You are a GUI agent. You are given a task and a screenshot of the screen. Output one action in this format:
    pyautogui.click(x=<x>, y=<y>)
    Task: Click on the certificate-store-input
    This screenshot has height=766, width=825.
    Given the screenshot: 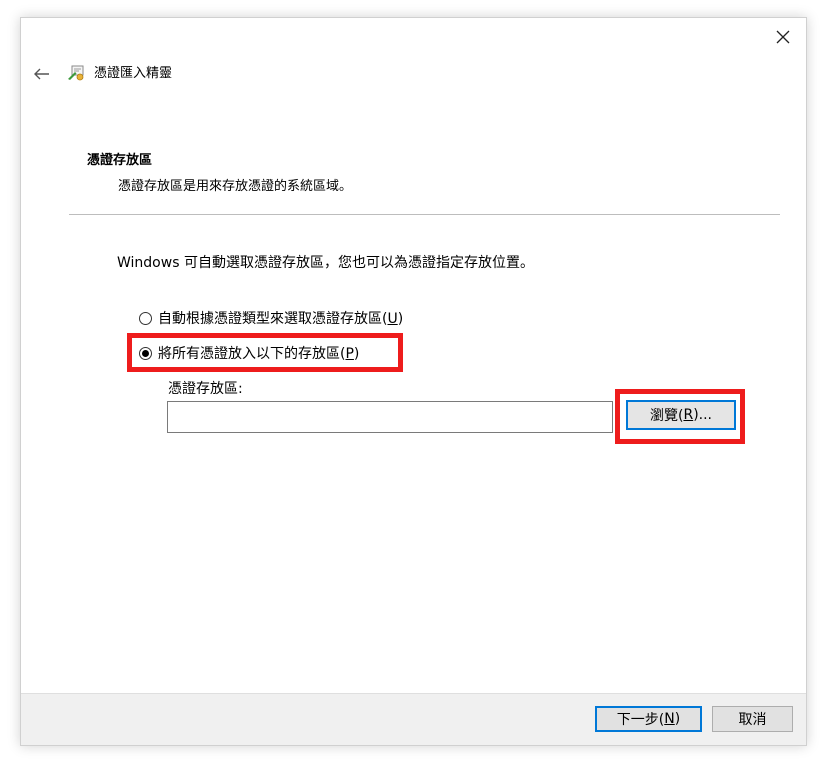 What is the action you would take?
    pyautogui.click(x=390, y=417)
    